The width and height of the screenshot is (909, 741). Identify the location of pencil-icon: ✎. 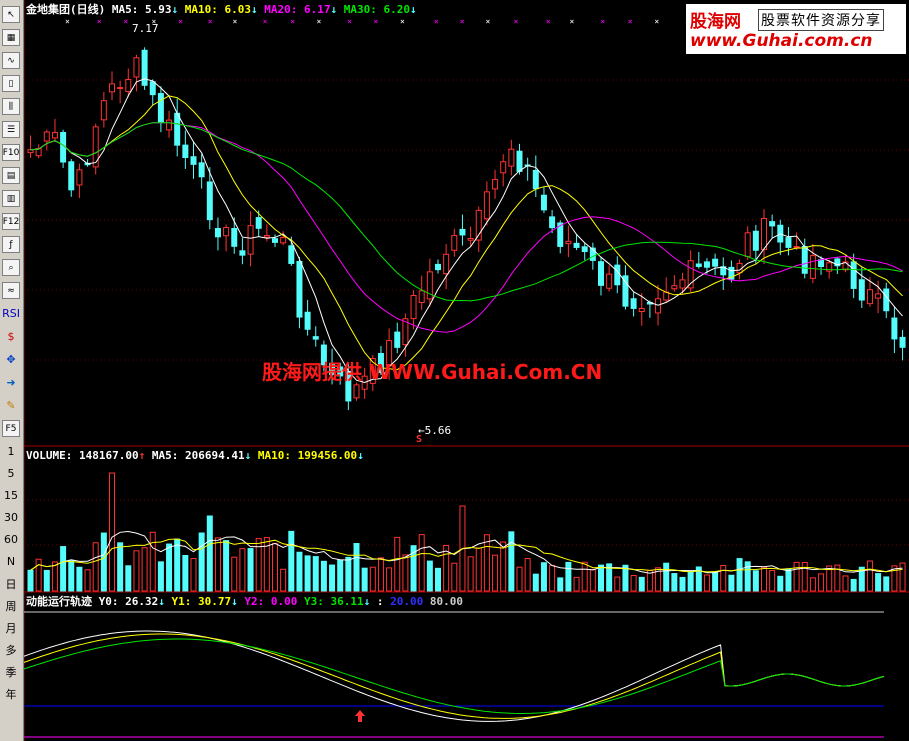
(11, 405).